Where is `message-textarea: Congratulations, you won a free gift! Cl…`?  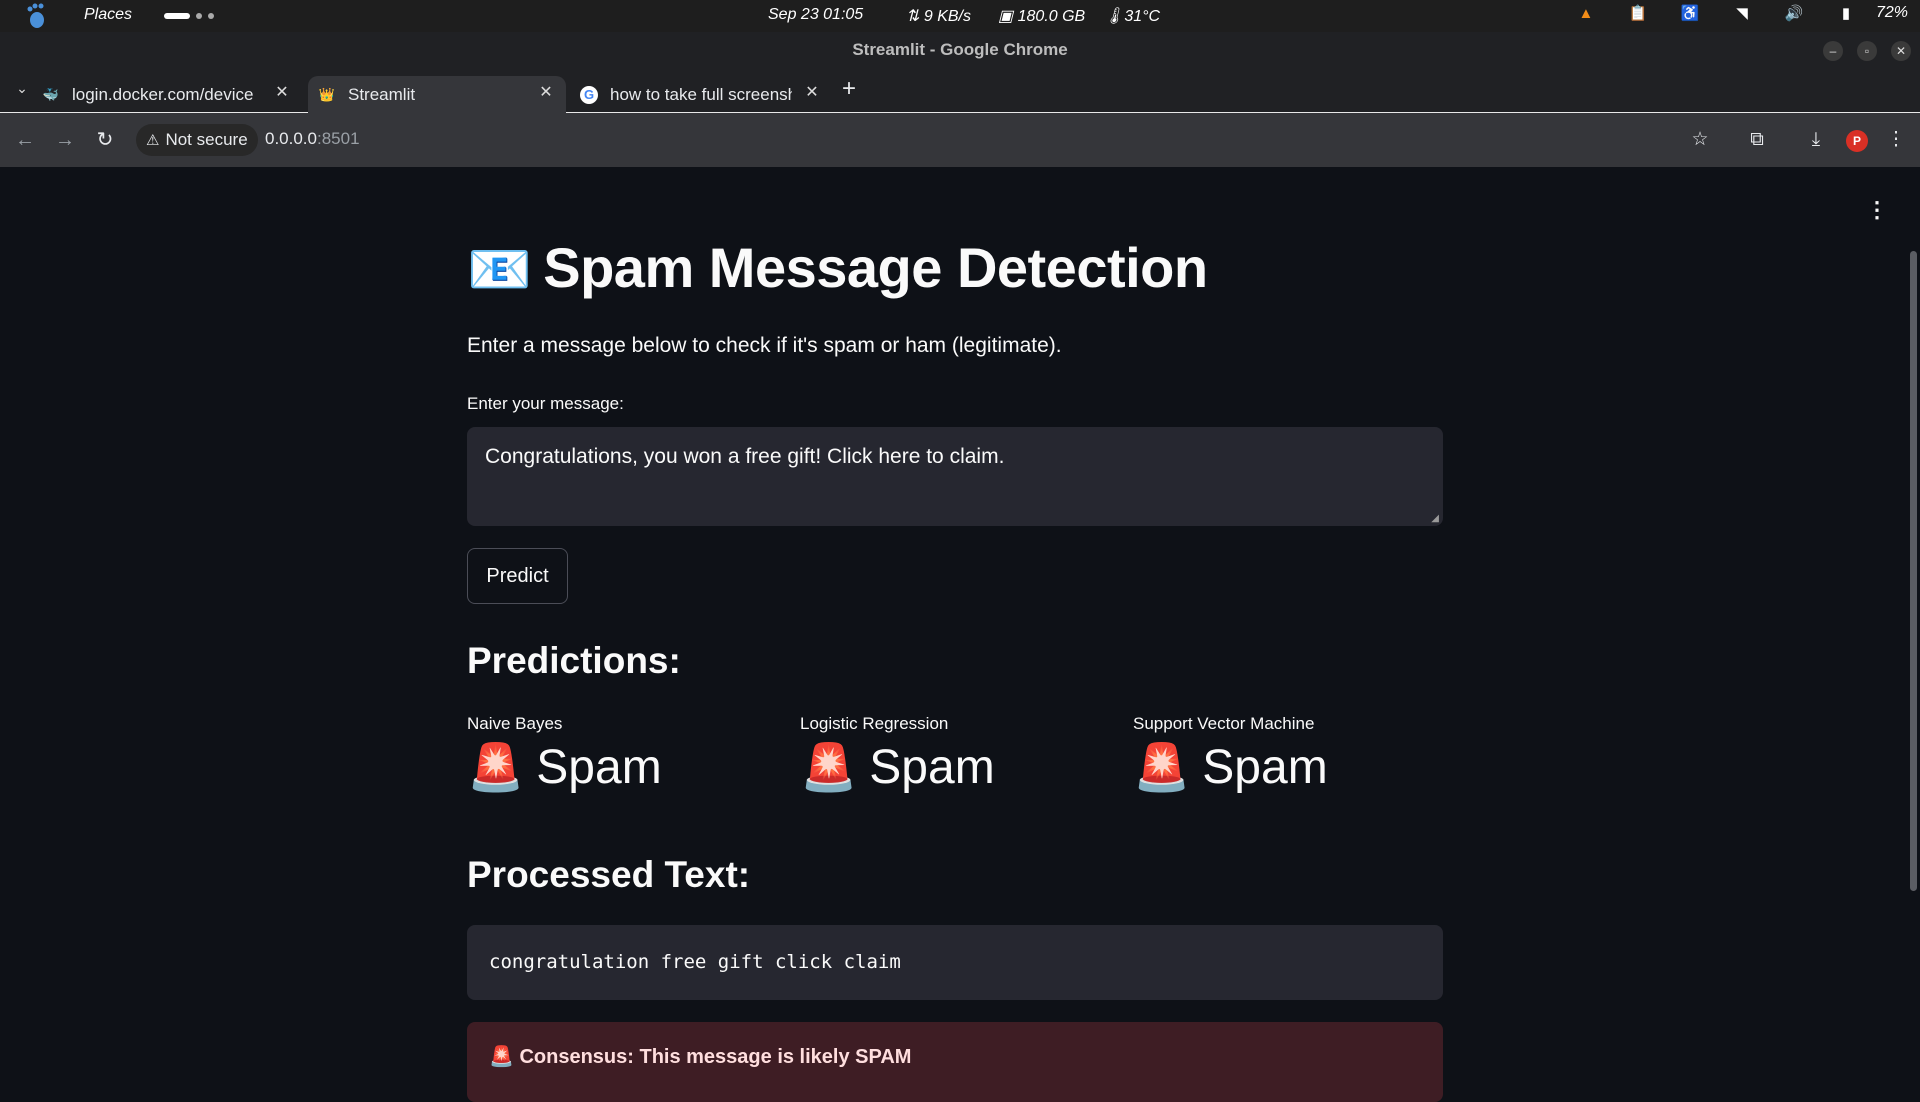 message-textarea: Congratulations, you won a free gift! Cl… is located at coordinates (955, 476).